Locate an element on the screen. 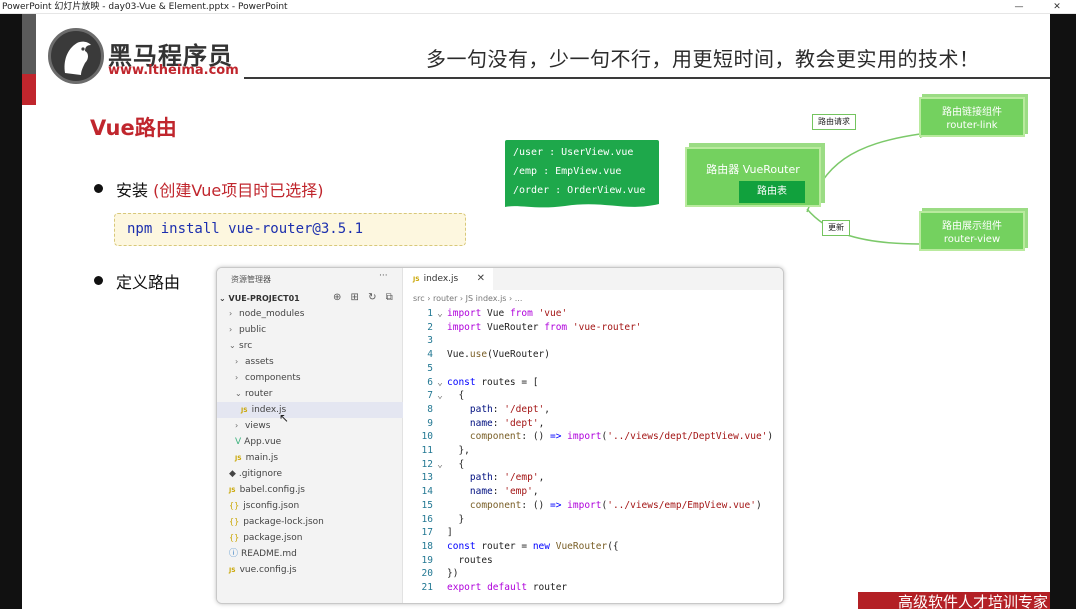 This screenshot has height=609, width=1076. code-line: 5 is located at coordinates (430, 368).